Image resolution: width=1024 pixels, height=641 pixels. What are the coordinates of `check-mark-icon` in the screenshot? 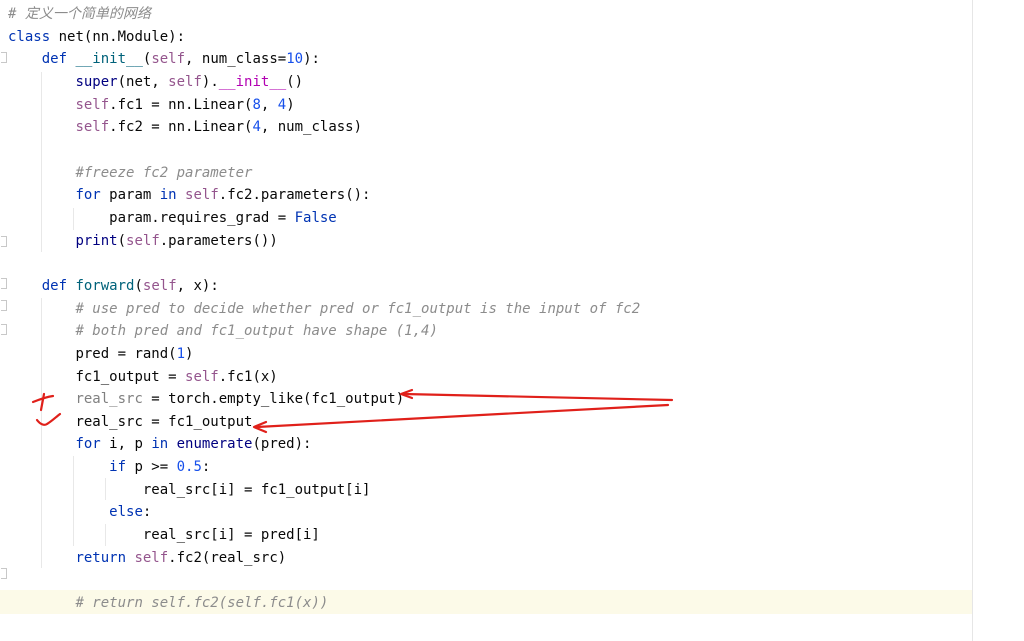 It's located at (48, 419).